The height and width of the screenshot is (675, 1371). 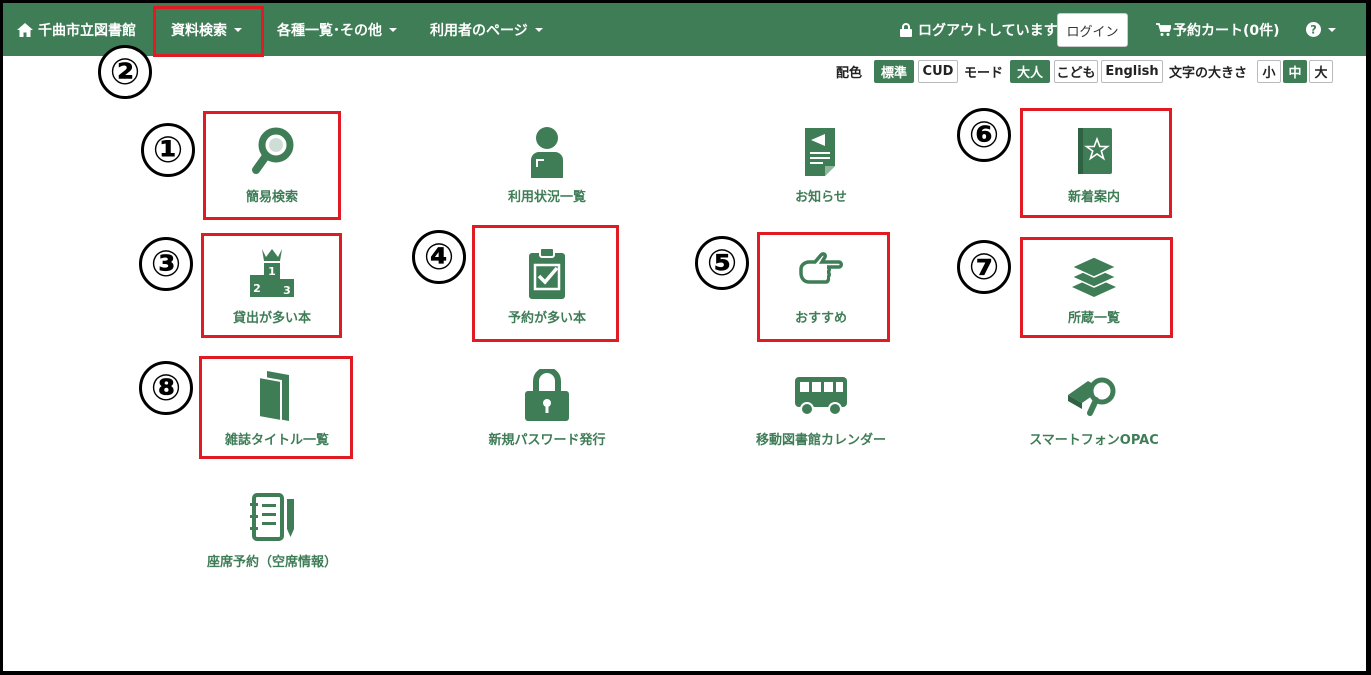 I want to click on lock-icon, so click(x=906, y=29).